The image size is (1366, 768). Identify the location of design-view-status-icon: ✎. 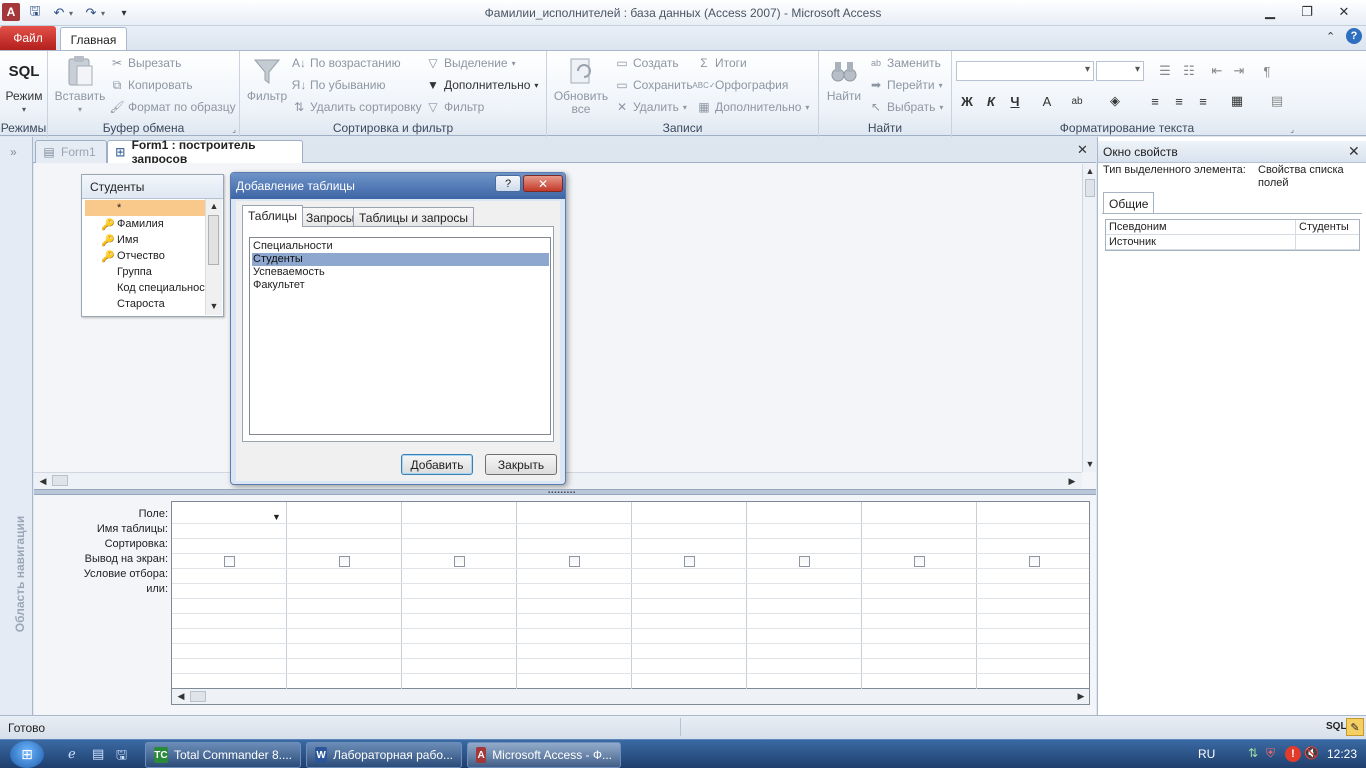
(1355, 727).